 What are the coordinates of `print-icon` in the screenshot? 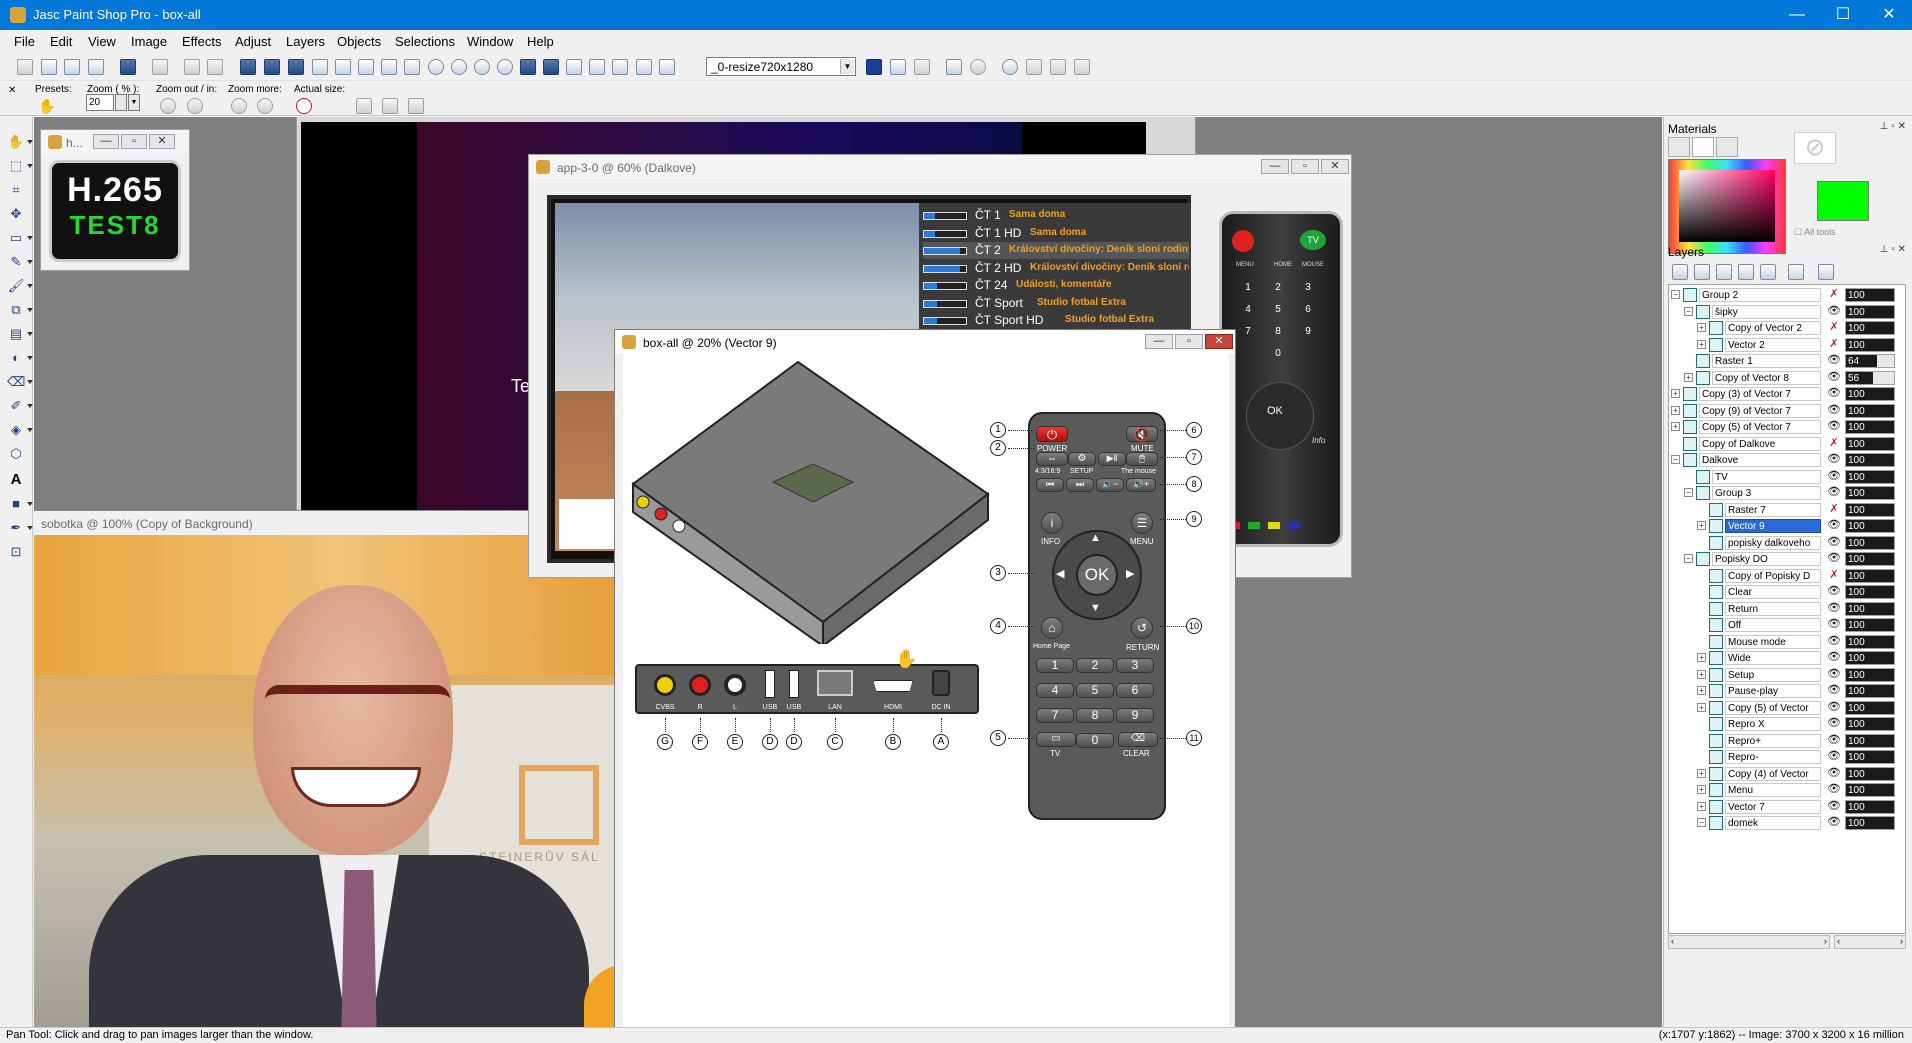 It's located at (160, 67).